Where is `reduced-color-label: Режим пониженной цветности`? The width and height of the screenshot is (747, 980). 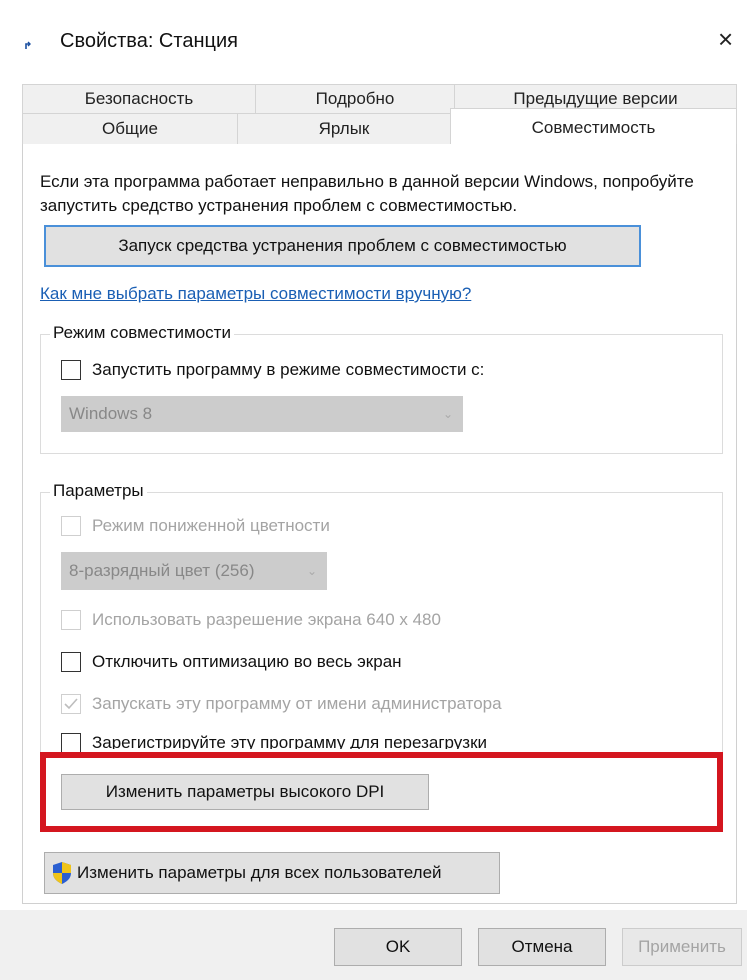
reduced-color-label: Режим пониженной цветности is located at coordinates (211, 525).